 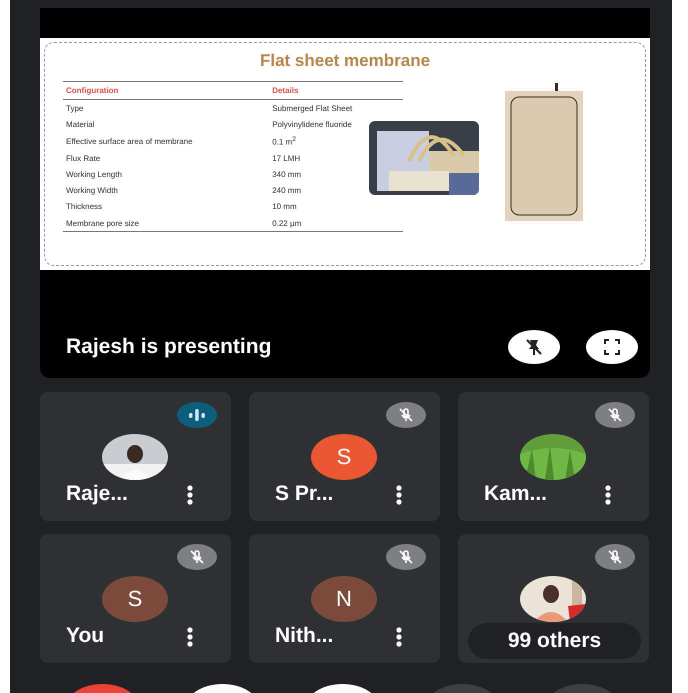 What do you see at coordinates (84, 207) in the screenshot?
I see `table-cell-text: Thickness` at bounding box center [84, 207].